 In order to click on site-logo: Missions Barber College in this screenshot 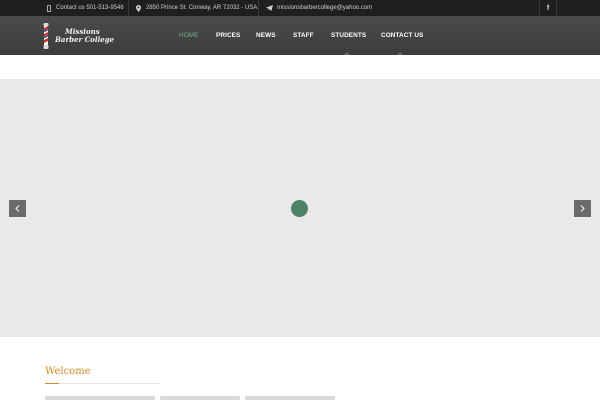, I will do `click(78, 36)`.